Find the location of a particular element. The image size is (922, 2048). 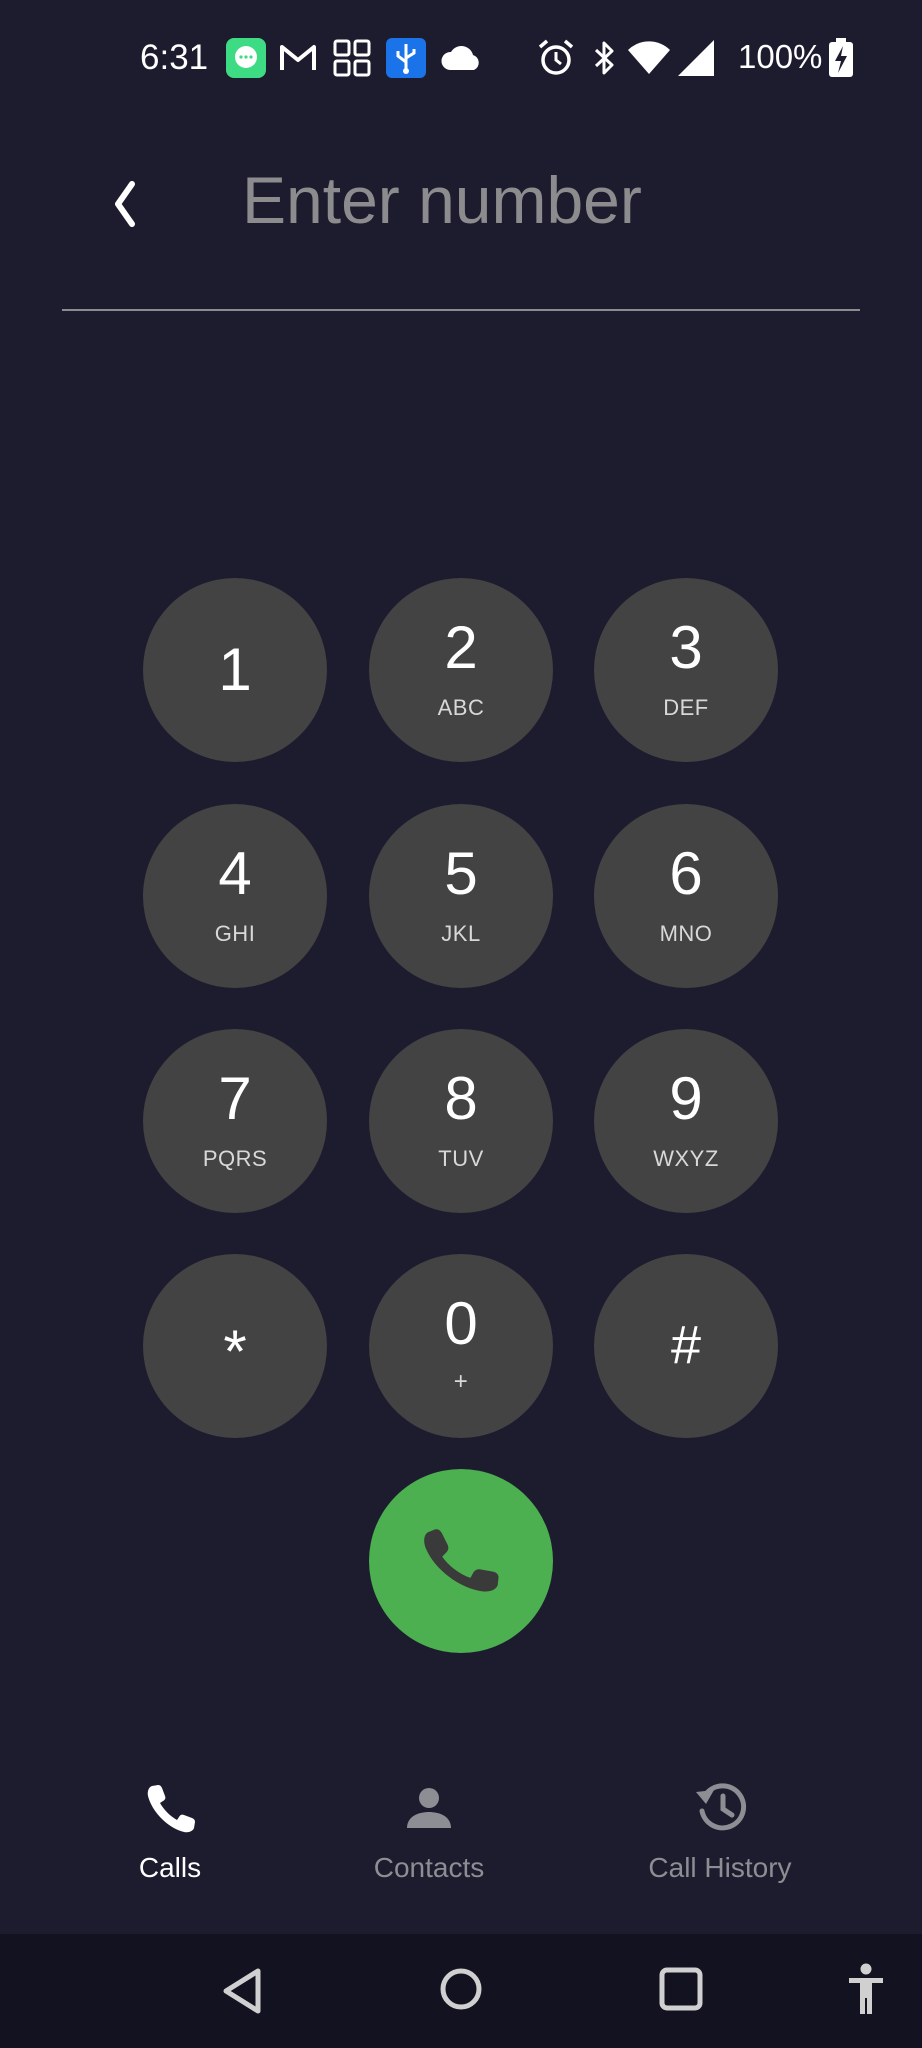

cloud-icon is located at coordinates (460, 58).